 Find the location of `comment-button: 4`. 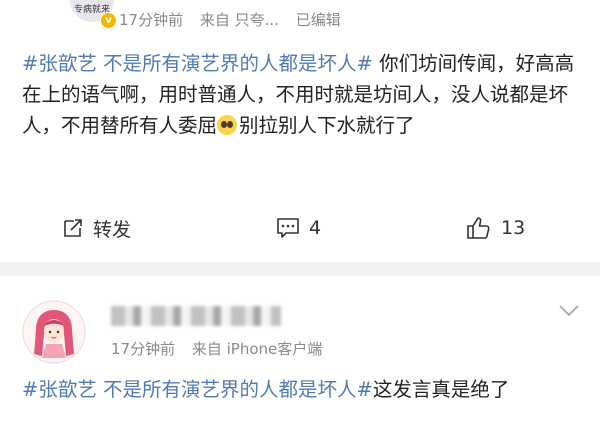

comment-button: 4 is located at coordinates (298, 228).